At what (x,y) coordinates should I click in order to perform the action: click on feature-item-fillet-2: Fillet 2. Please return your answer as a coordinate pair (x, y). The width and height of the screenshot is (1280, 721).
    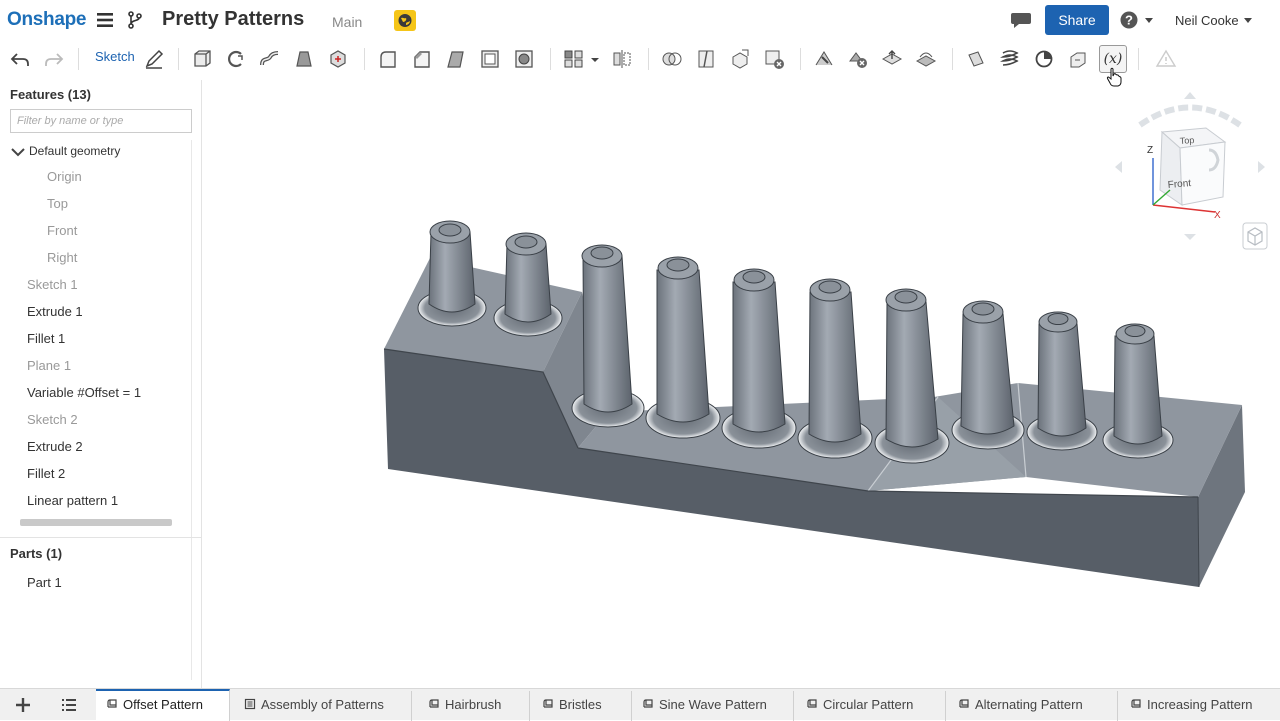
    Looking at the image, I should click on (46, 473).